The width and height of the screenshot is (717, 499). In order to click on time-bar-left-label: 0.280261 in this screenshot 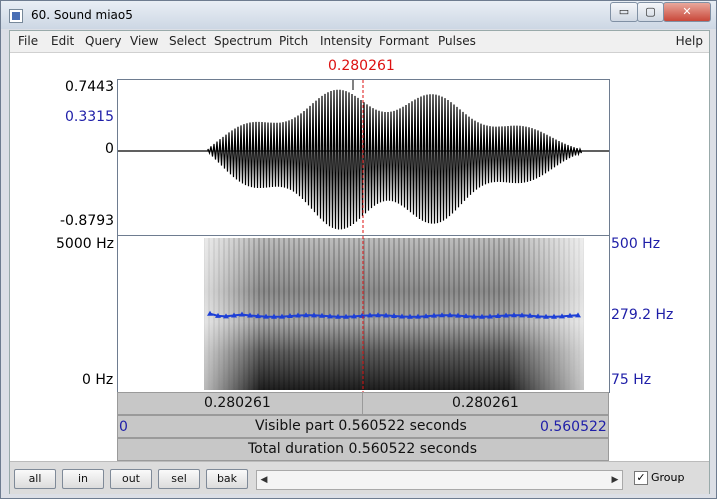, I will do `click(237, 403)`.